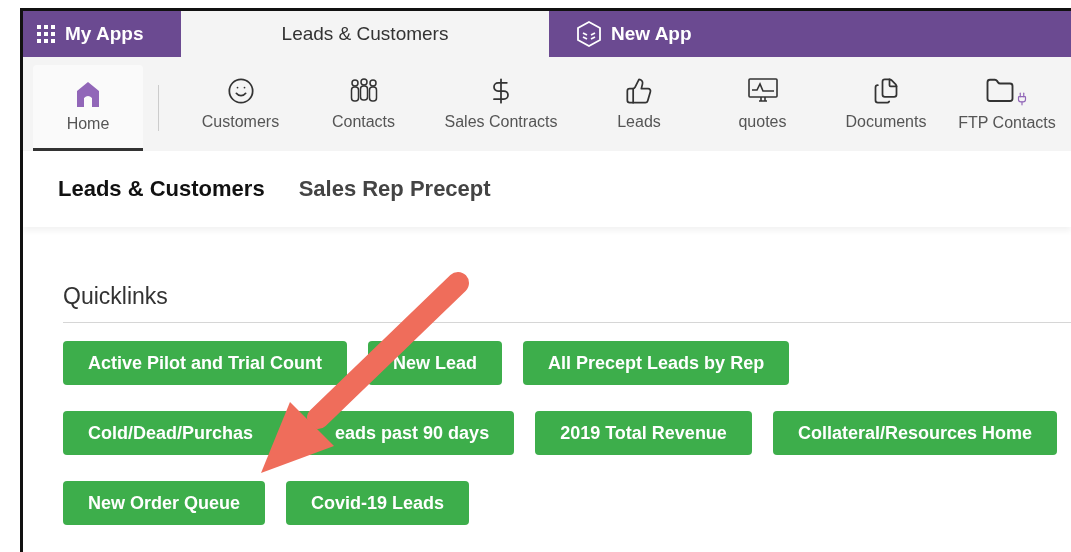 This screenshot has height=552, width=1071. What do you see at coordinates (651, 34) in the screenshot?
I see `app-tab-label: New App` at bounding box center [651, 34].